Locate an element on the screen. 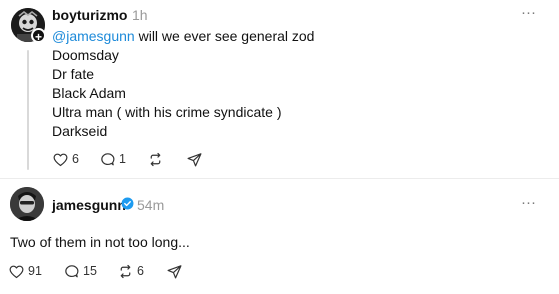  reply-button: 15 is located at coordinates (80, 271).